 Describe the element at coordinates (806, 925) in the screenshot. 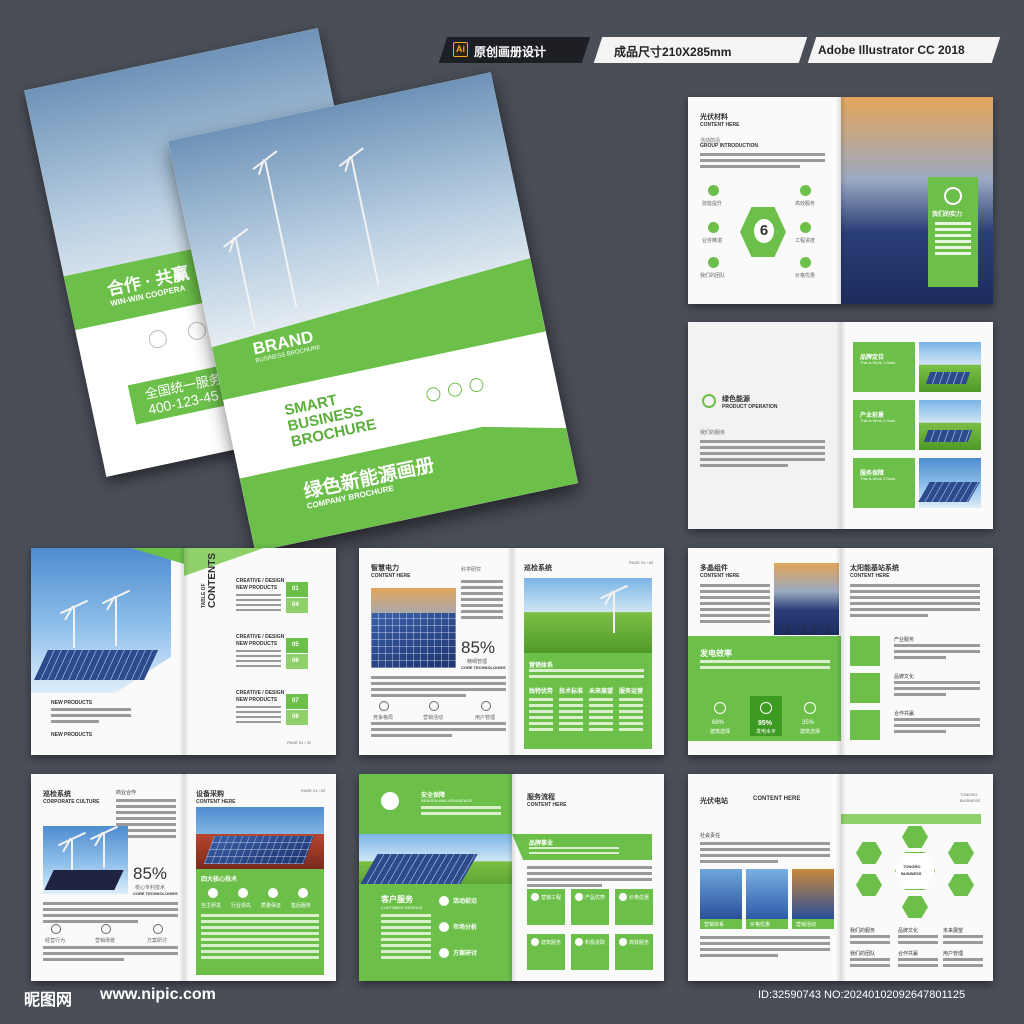

I see `s8-cap: 营销活动` at that location.